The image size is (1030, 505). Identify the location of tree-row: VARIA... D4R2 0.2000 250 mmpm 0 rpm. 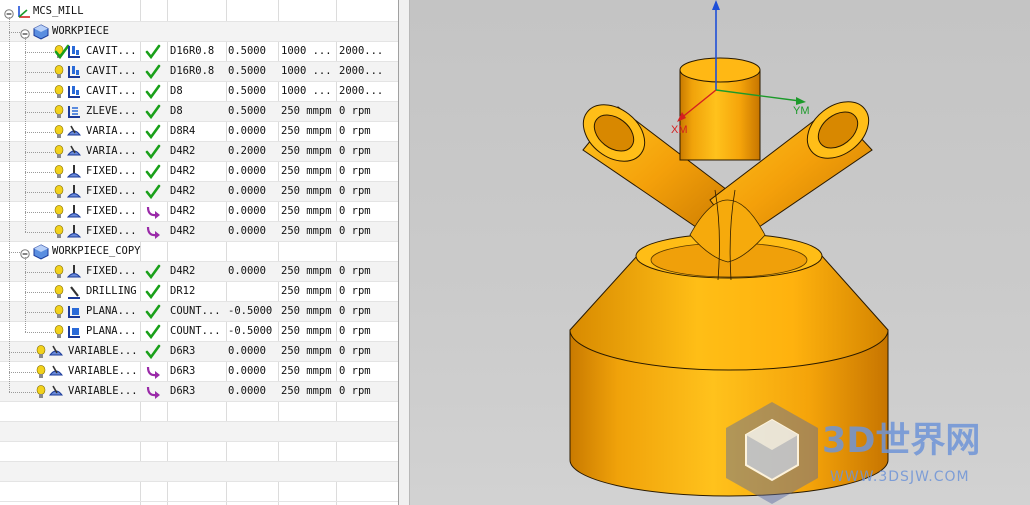
(199, 152).